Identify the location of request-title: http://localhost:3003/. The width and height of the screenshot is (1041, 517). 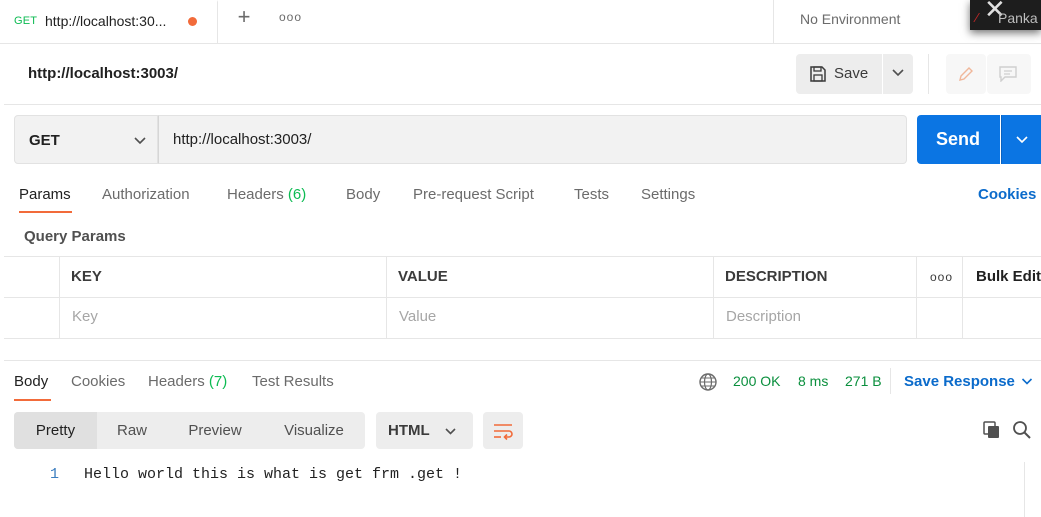
(103, 73).